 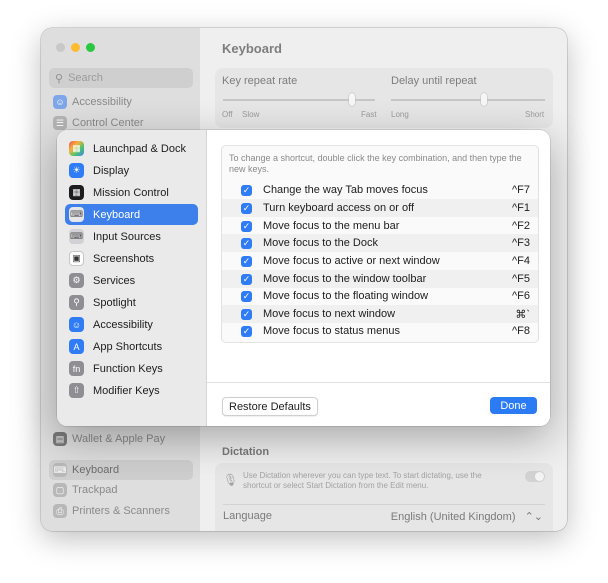 I want to click on dictation-toggle, so click(x=535, y=476).